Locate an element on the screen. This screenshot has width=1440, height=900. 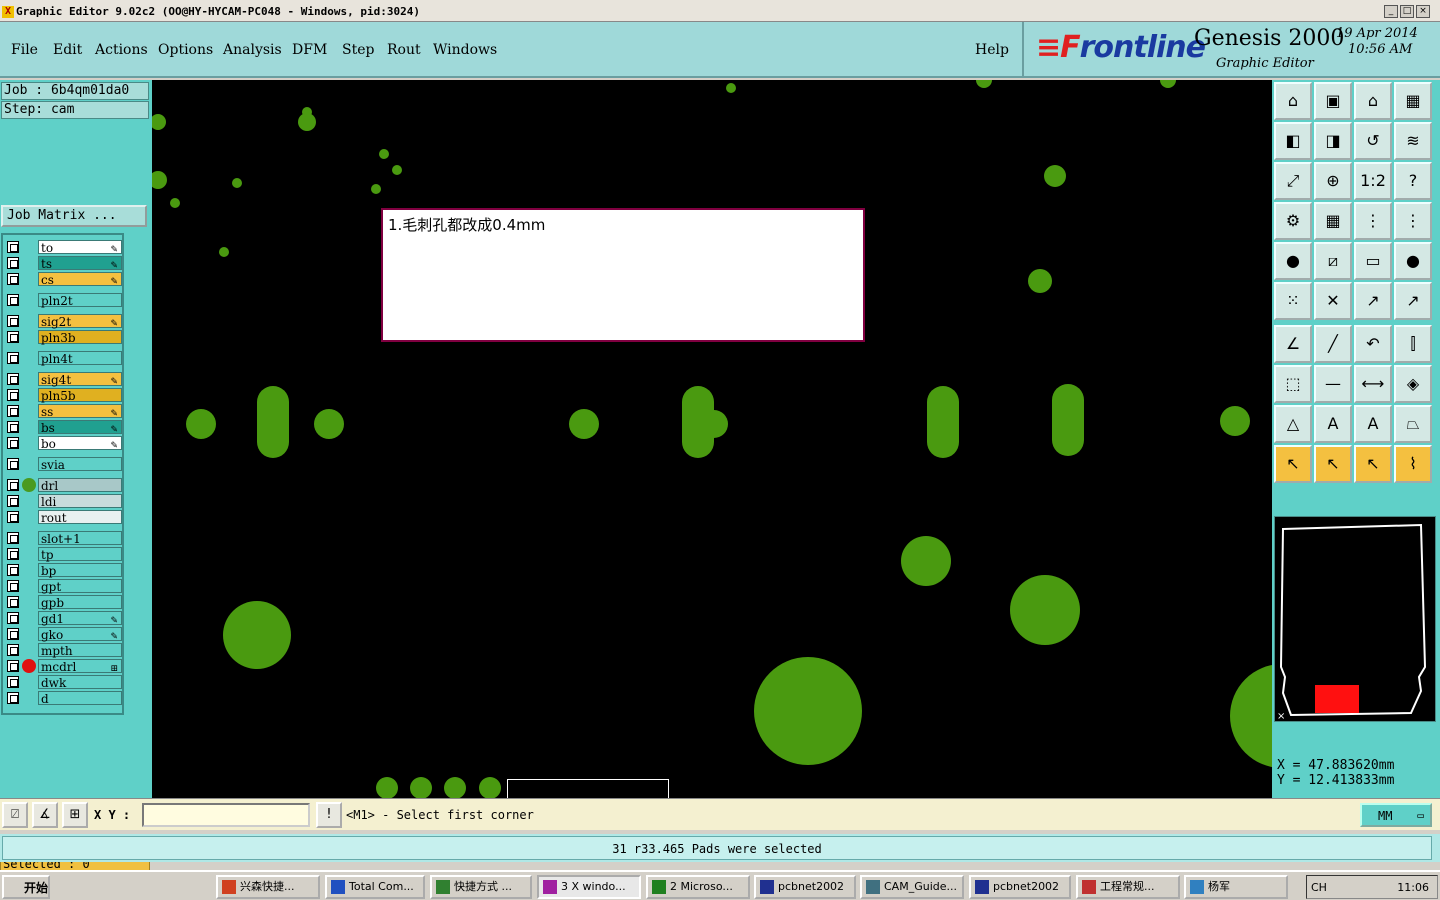
menu-dfm: DFM is located at coordinates (309, 50).